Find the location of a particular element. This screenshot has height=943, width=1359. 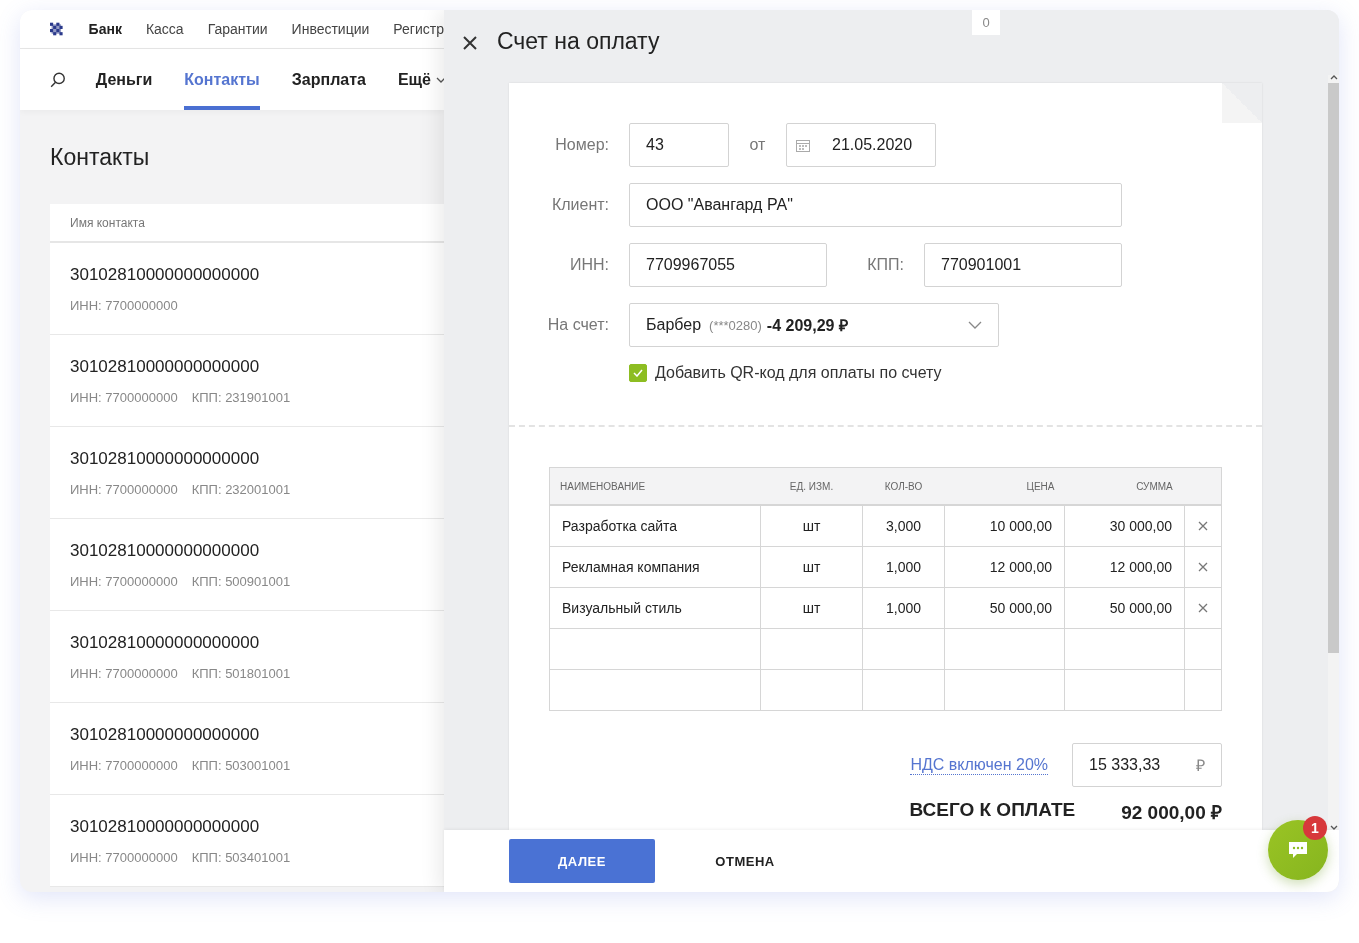

table-cell: Визуальный стиль is located at coordinates (655, 608).